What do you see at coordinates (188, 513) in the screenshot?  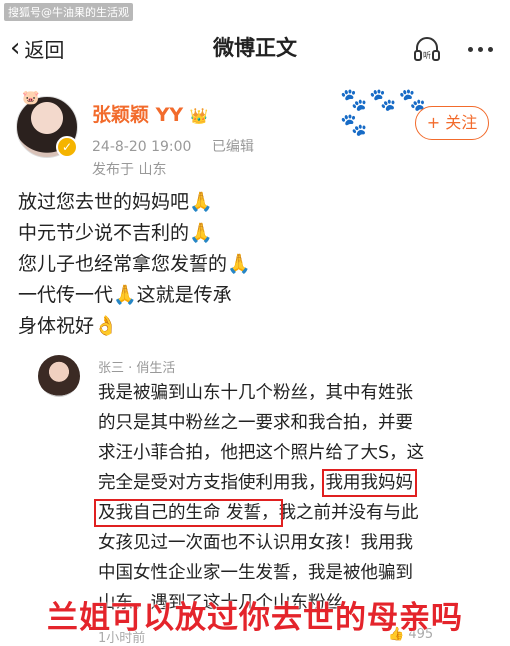 I see `highlighted-text: 及我自己的生命 发誓，` at bounding box center [188, 513].